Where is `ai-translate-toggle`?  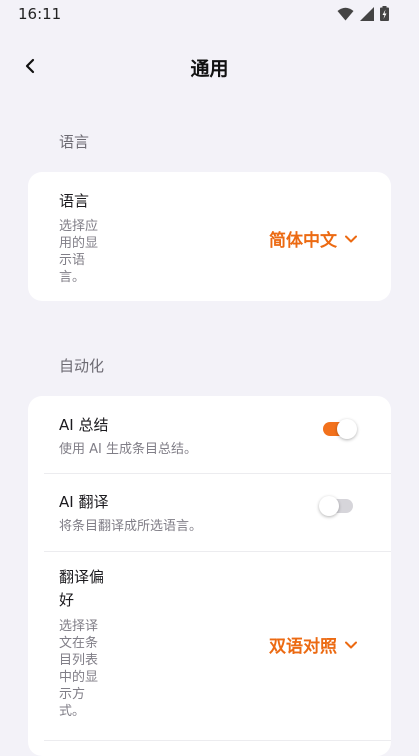
ai-translate-toggle is located at coordinates (336, 506).